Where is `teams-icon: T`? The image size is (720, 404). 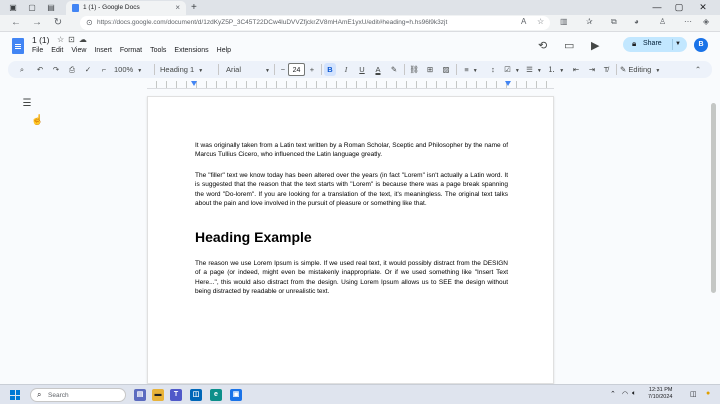
teams-icon: T is located at coordinates (176, 395).